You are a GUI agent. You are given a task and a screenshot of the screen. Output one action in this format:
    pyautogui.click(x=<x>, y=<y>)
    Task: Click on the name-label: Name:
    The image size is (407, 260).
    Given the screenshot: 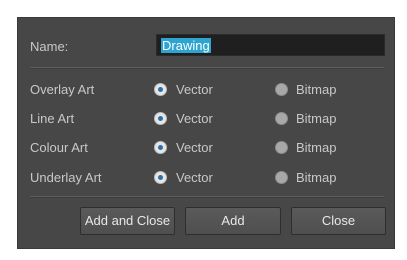 What is the action you would take?
    pyautogui.click(x=49, y=46)
    